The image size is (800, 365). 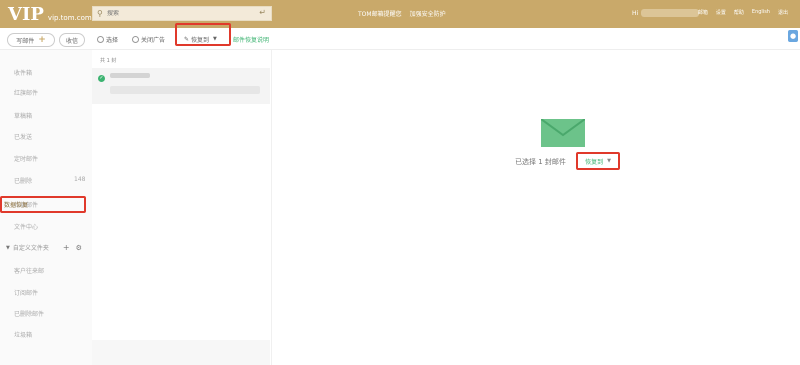 What do you see at coordinates (721, 12) in the screenshot?
I see `top-link-settings: 设置` at bounding box center [721, 12].